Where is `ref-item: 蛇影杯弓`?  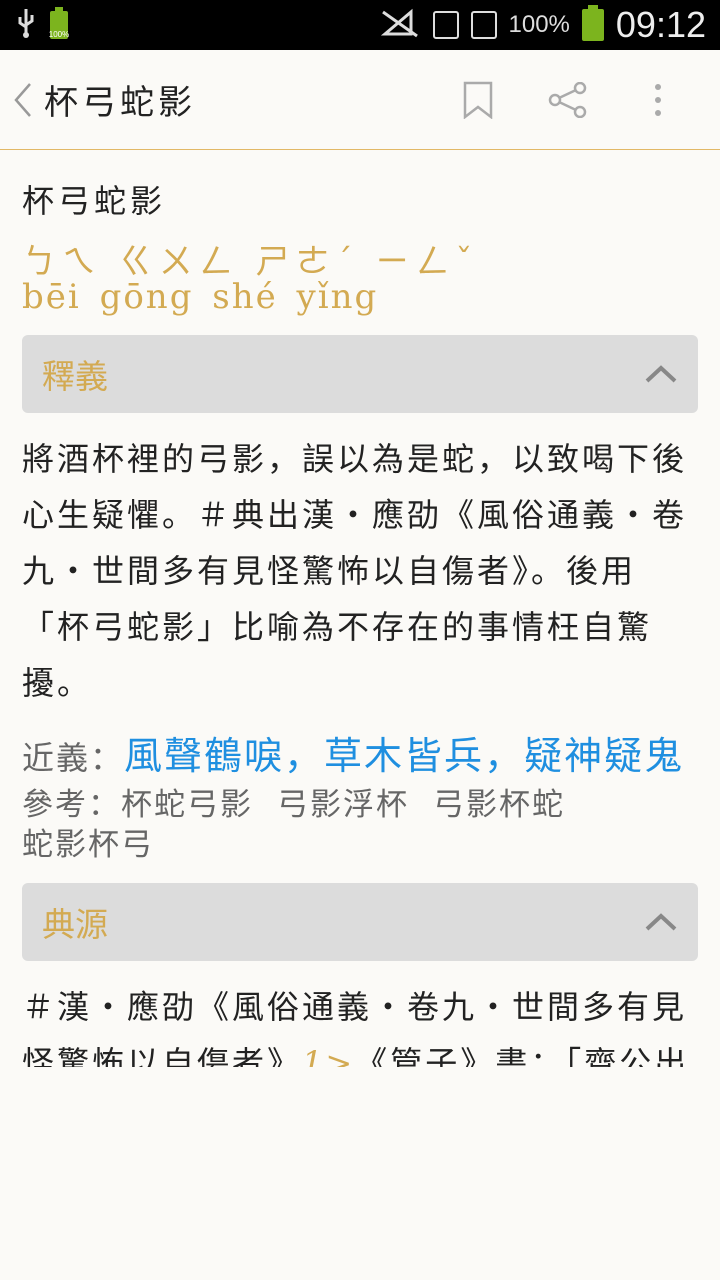 ref-item: 蛇影杯弓 is located at coordinates (88, 845).